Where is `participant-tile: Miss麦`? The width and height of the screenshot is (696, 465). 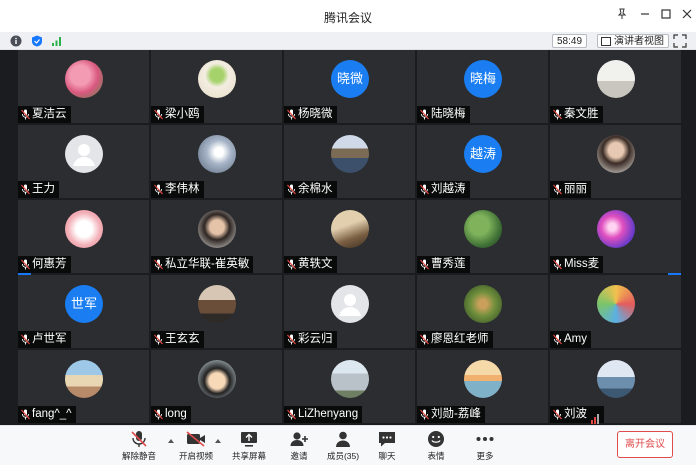
participant-tile: Miss麦 is located at coordinates (615, 236).